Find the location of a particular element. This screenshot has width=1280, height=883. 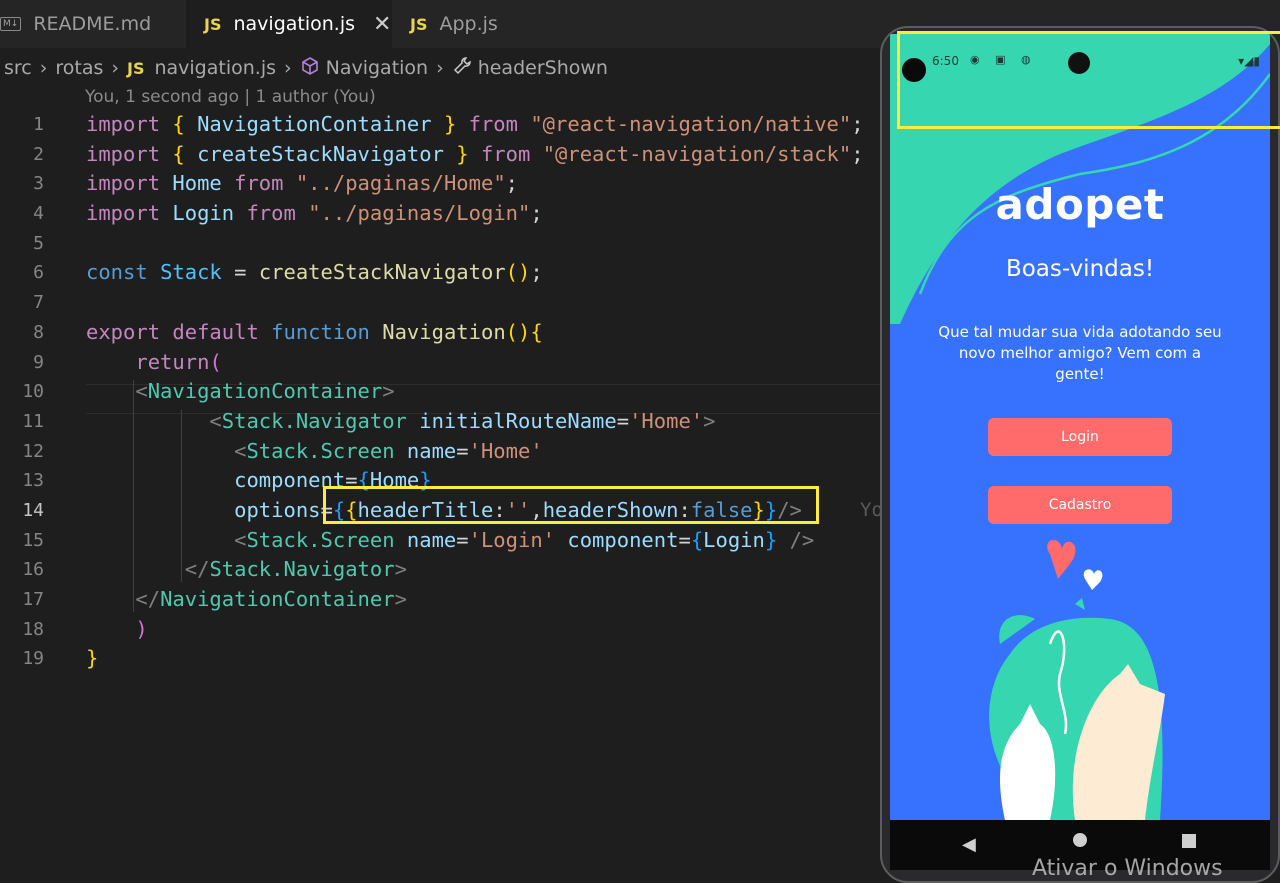

tab-label: README.md is located at coordinates (92, 24).